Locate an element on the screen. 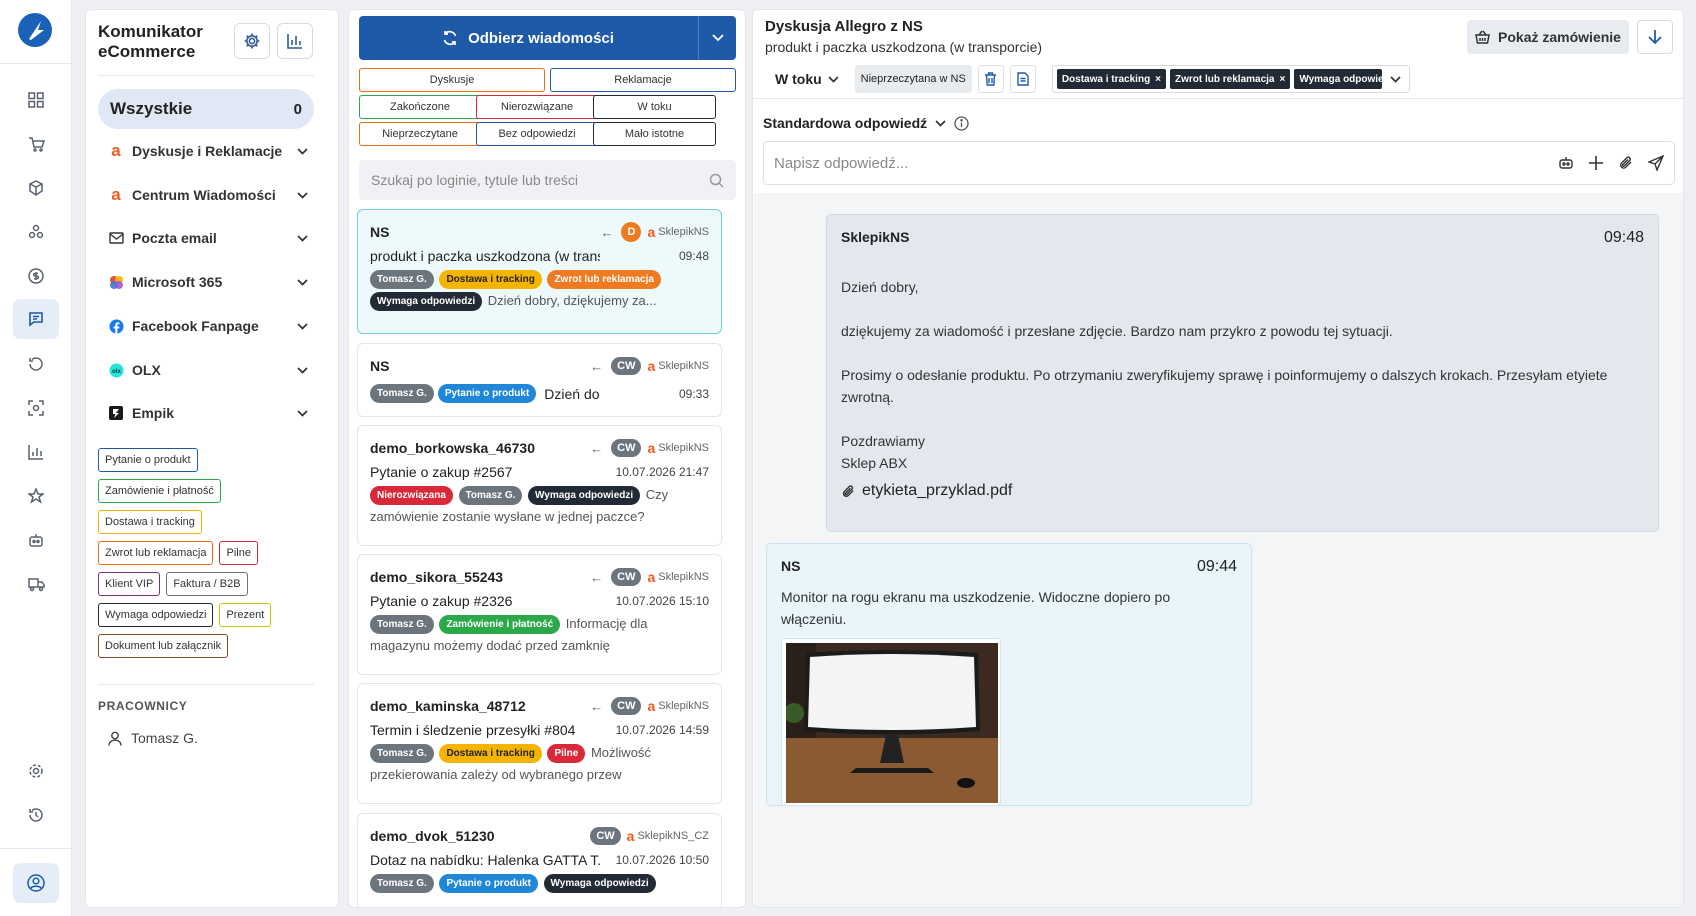  settings-button is located at coordinates (252, 41).